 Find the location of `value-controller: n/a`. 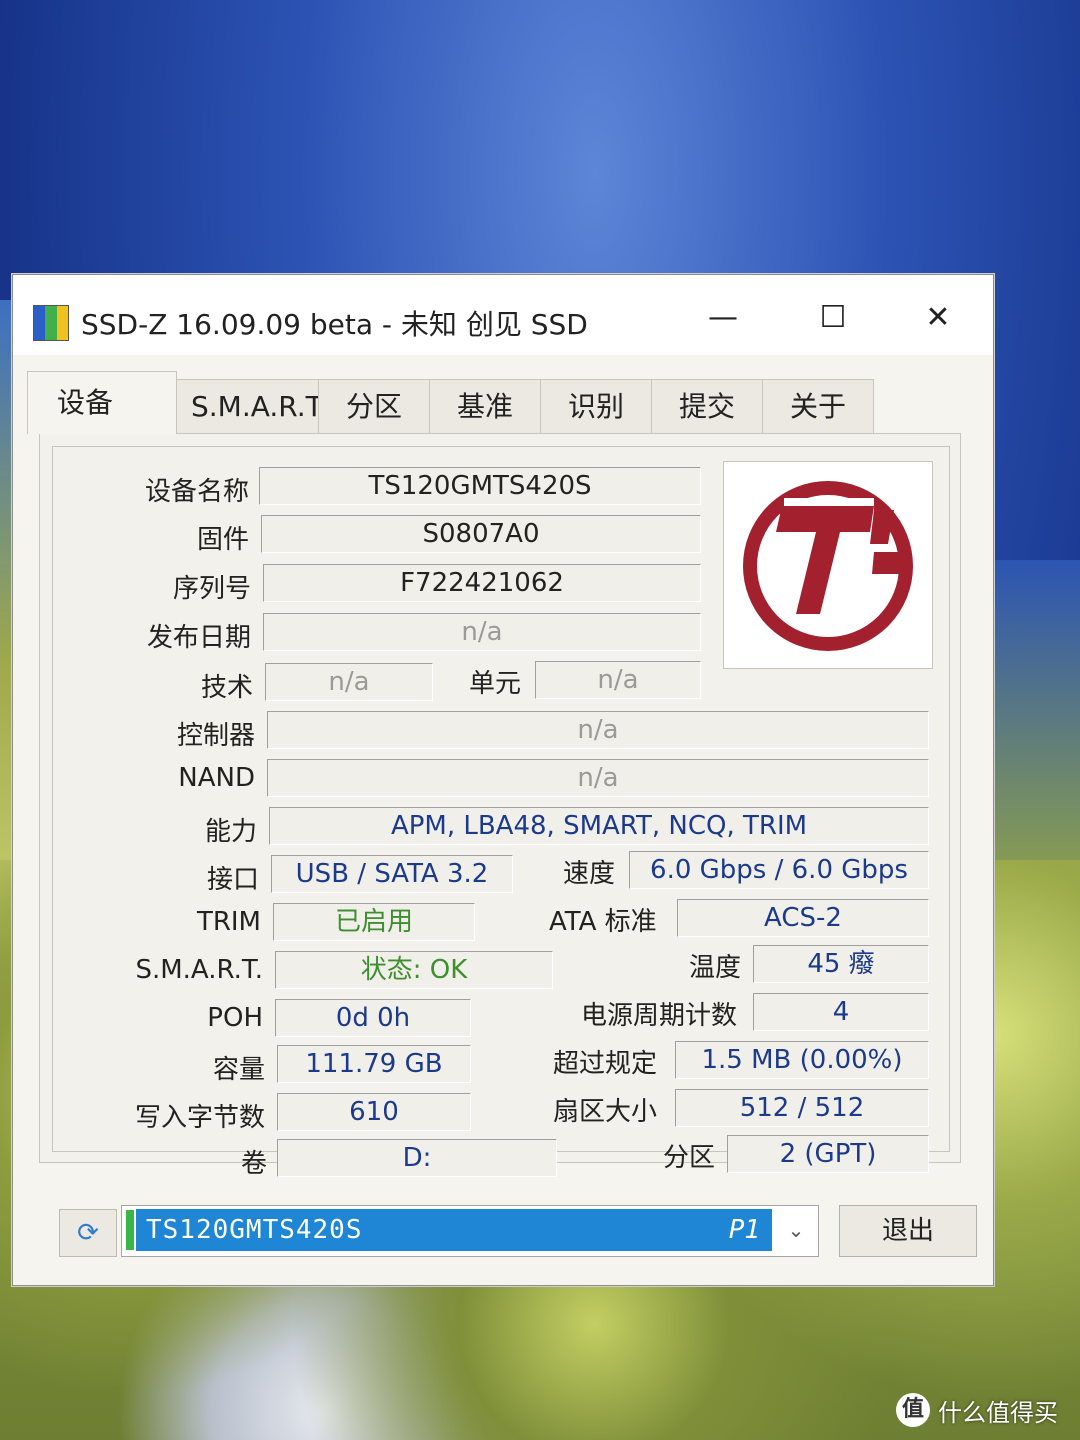

value-controller: n/a is located at coordinates (598, 730).